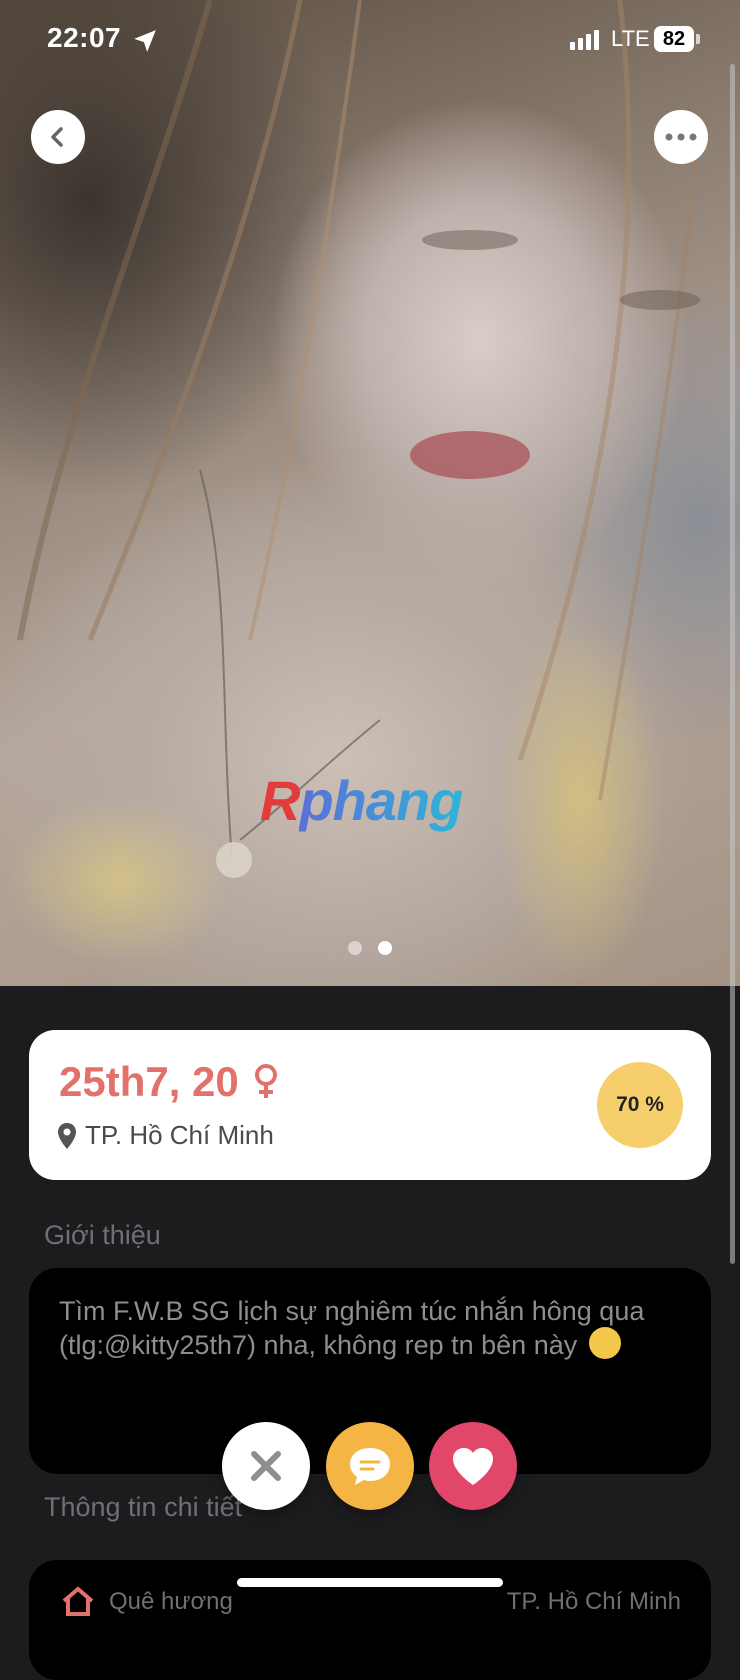 This screenshot has height=1680, width=740. I want to click on match-percent-badge: 70 %, so click(640, 1105).